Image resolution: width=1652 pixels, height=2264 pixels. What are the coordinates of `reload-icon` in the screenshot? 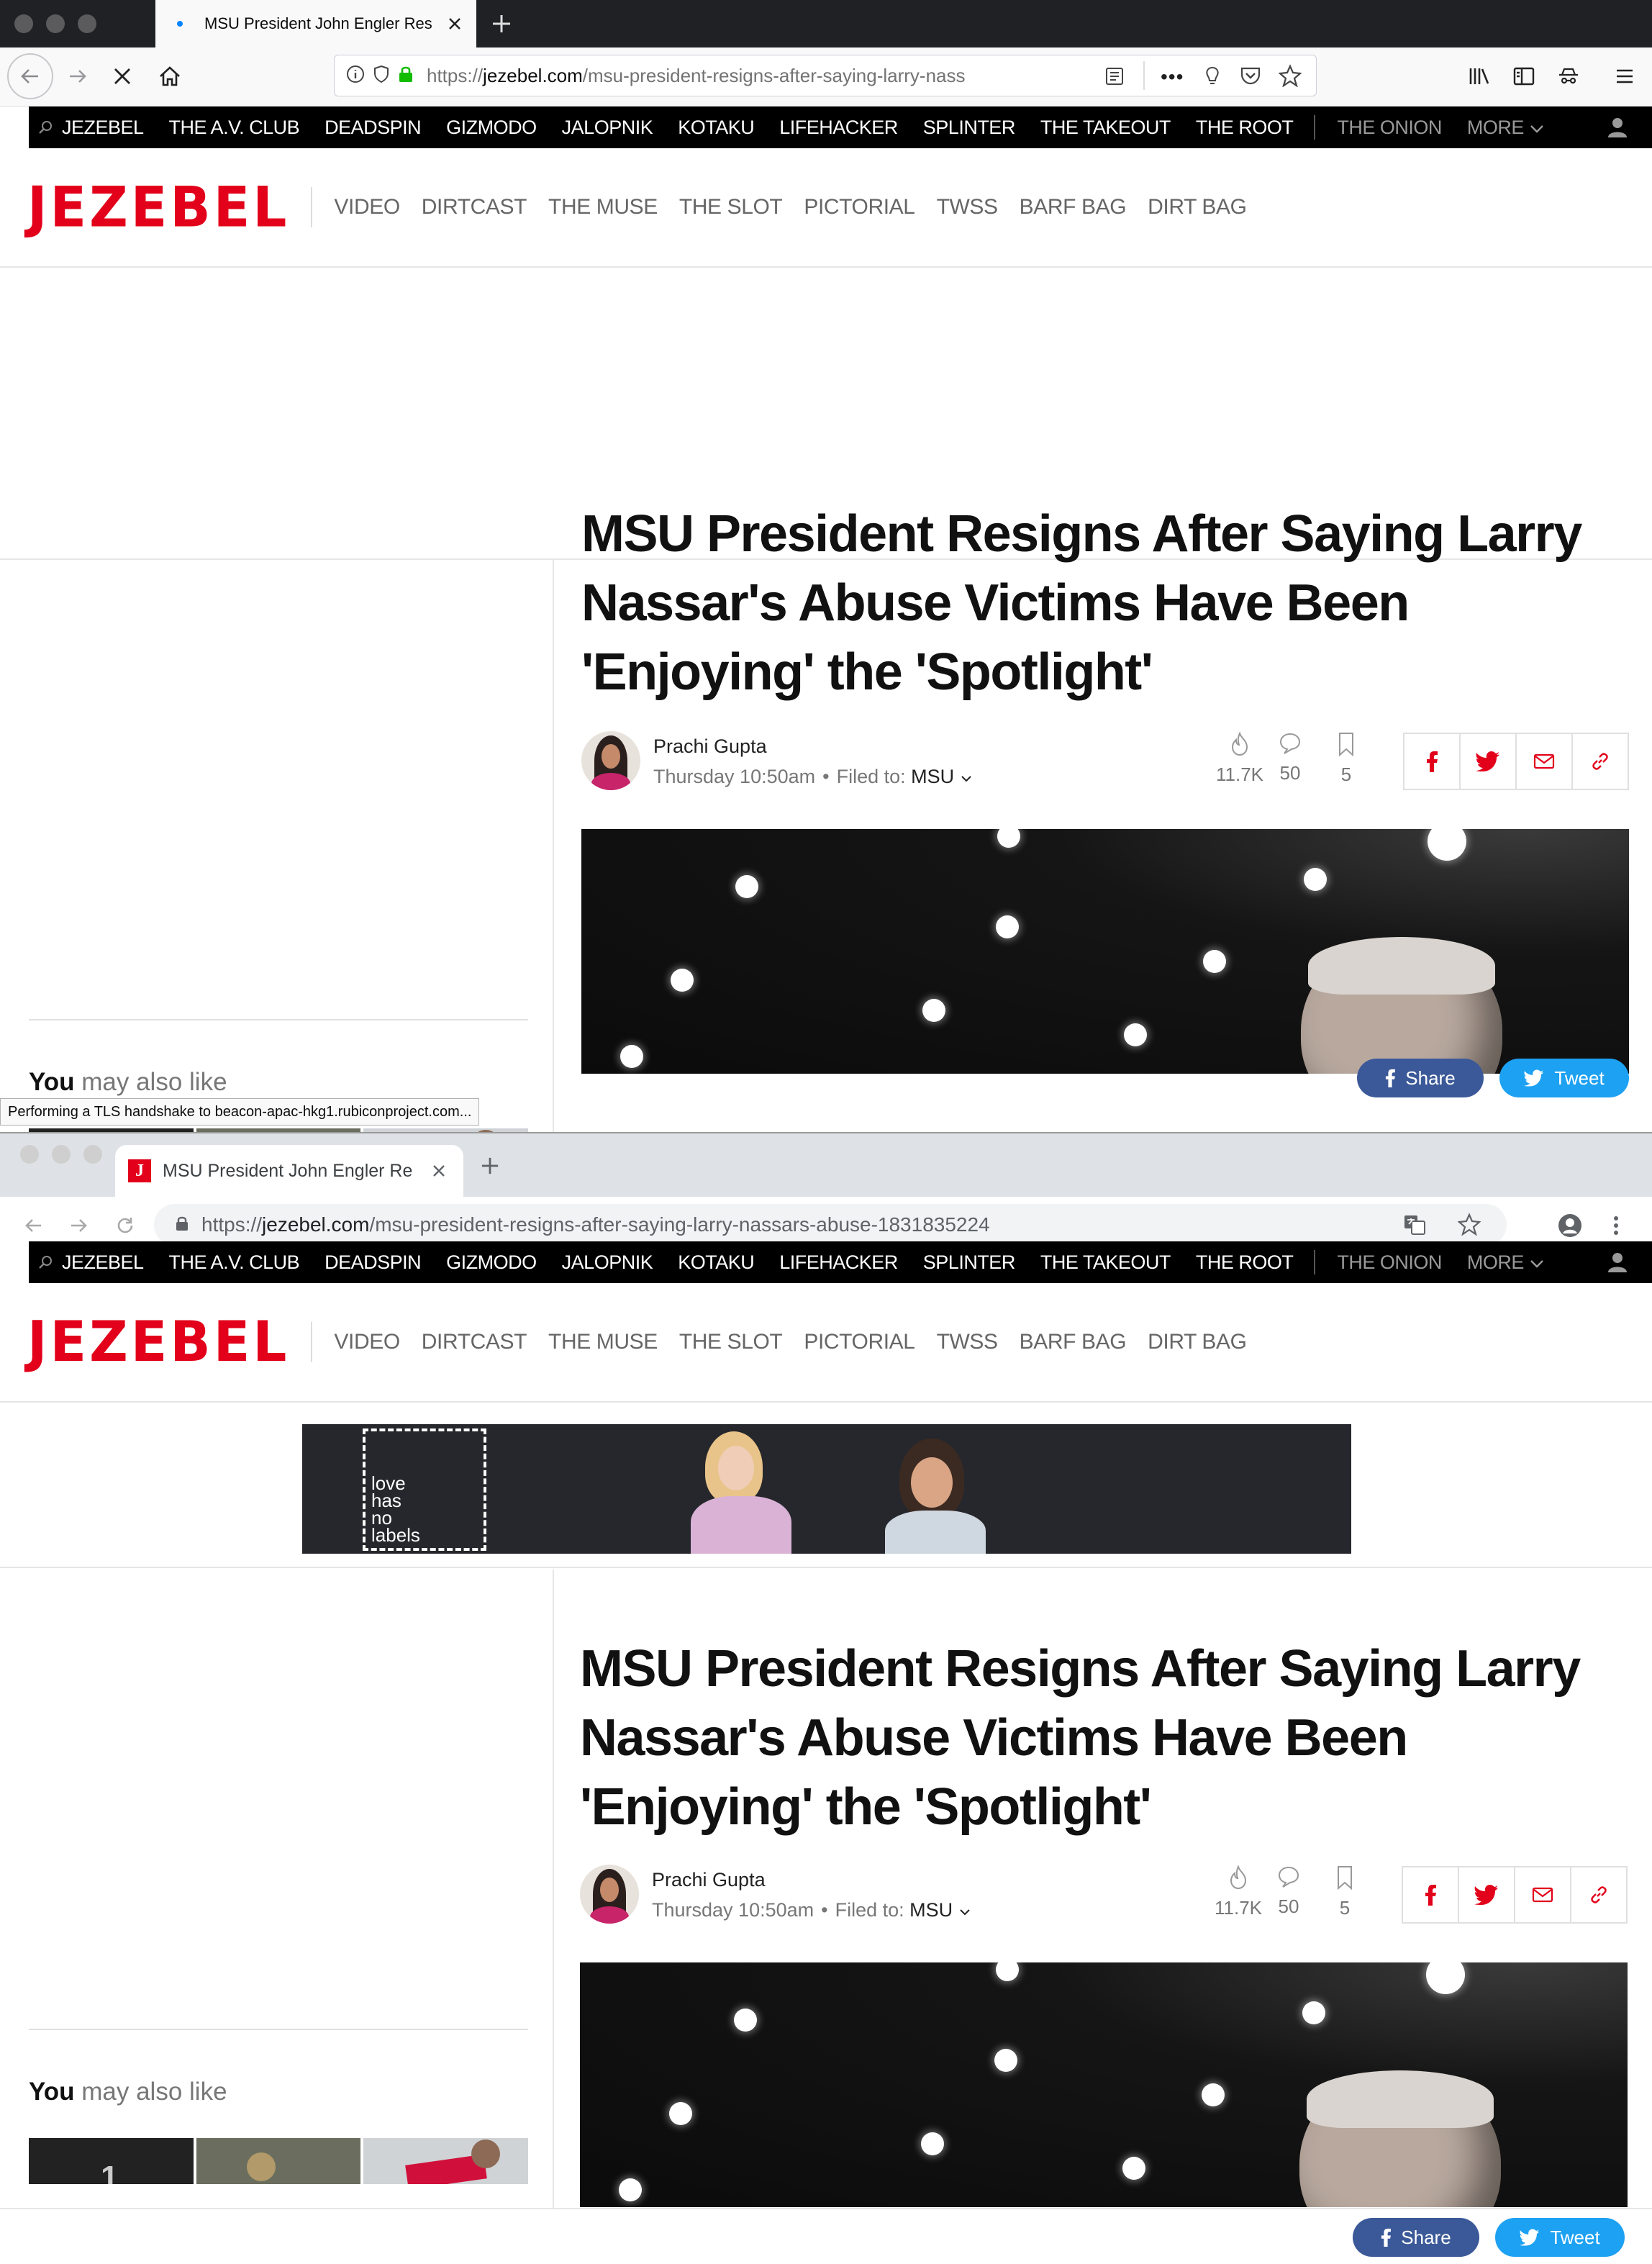 It's located at (125, 1225).